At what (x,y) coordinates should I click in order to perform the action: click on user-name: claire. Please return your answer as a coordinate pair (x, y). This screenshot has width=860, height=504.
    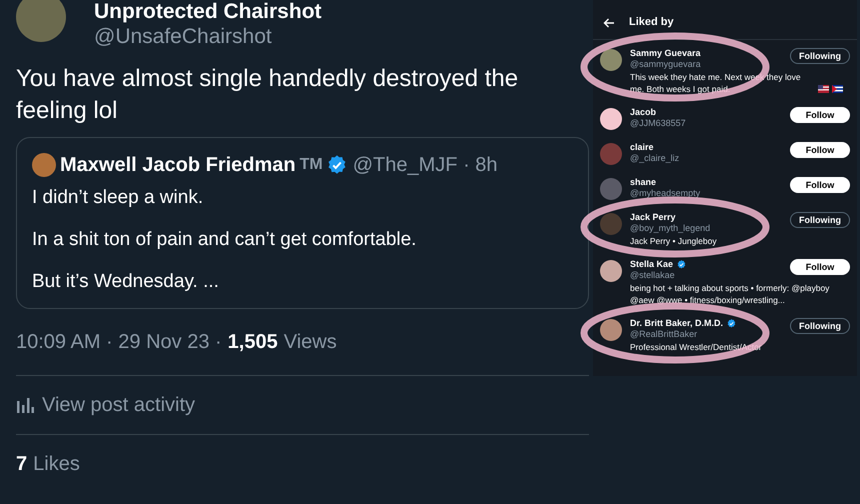
    Looking at the image, I should click on (642, 147).